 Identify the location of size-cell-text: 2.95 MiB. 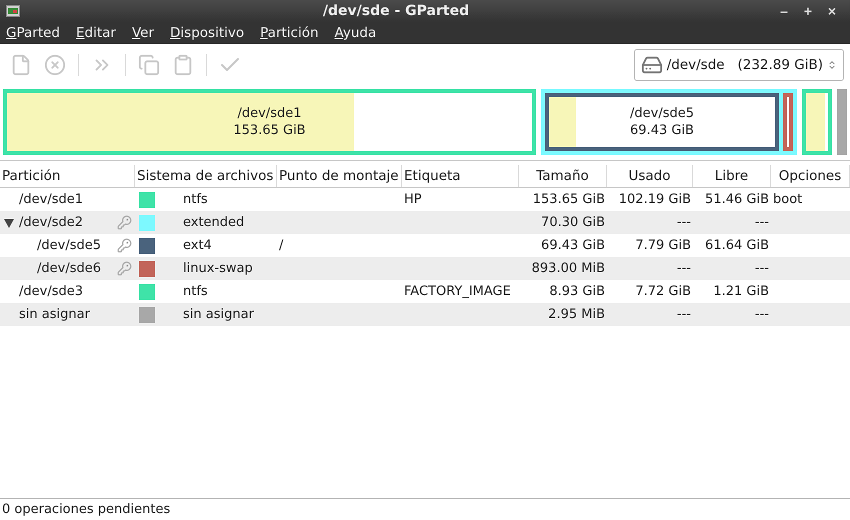
(576, 314).